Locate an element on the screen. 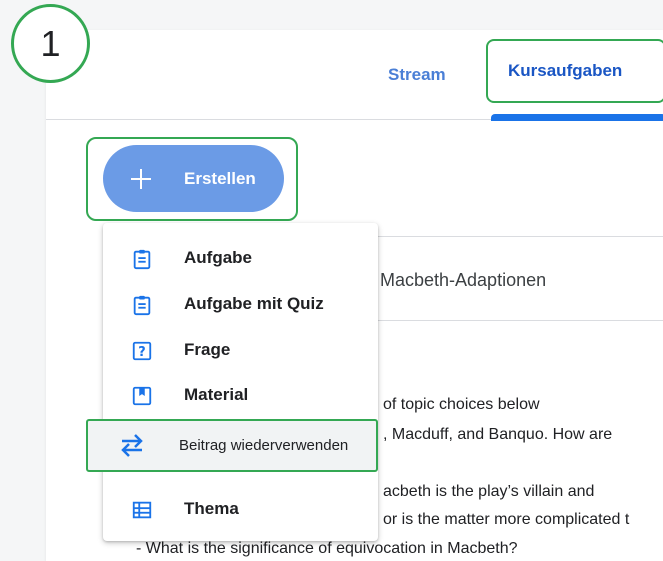 Image resolution: width=663 pixels, height=561 pixels. menu-item-thema: Thema is located at coordinates (240, 509).